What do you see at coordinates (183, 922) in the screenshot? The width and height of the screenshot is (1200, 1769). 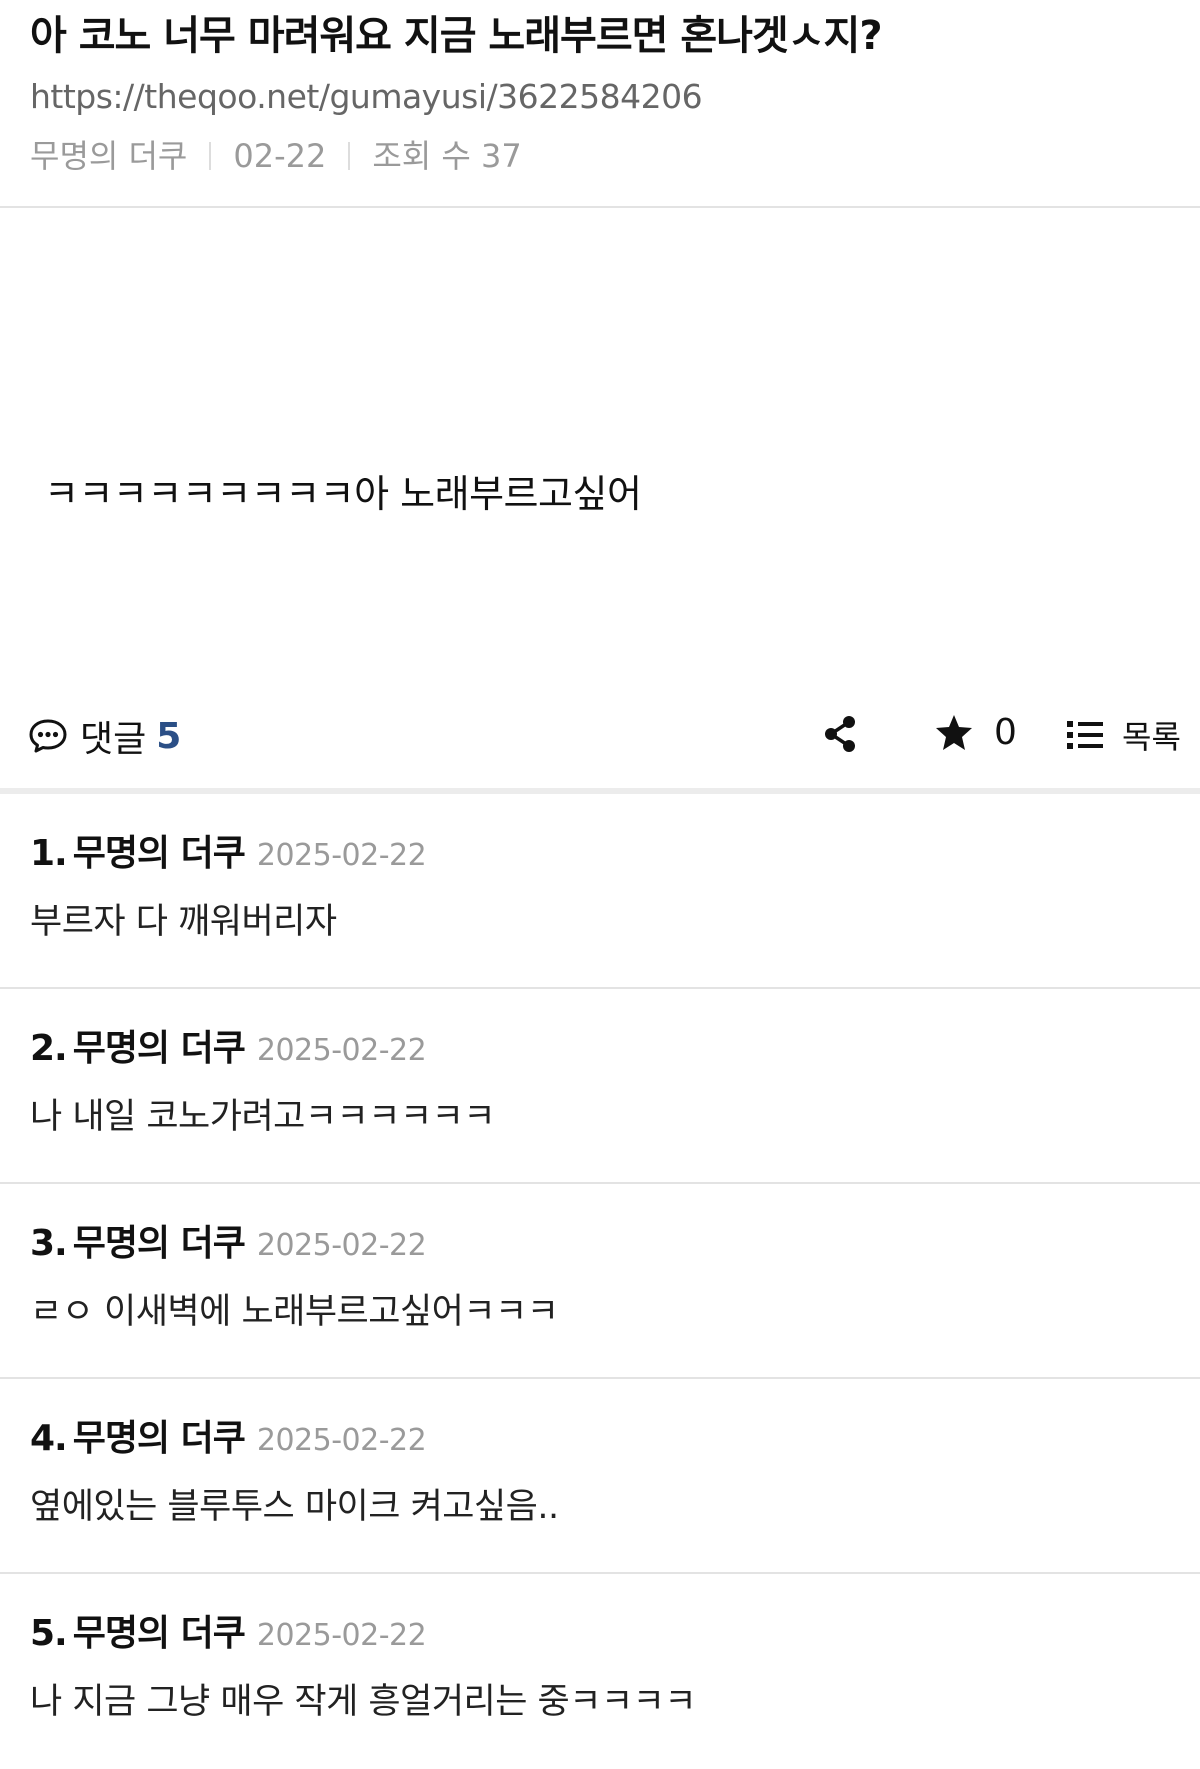 I see `comment-text: 부르자 다 깨워버리자` at bounding box center [183, 922].